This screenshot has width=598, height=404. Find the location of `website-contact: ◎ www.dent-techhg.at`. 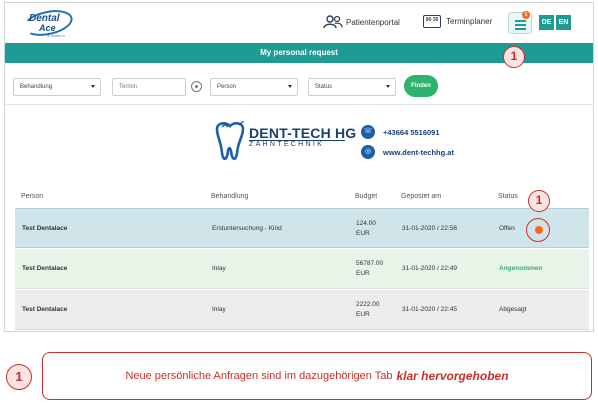

website-contact: ◎ www.dent-techhg.at is located at coordinates (407, 152).